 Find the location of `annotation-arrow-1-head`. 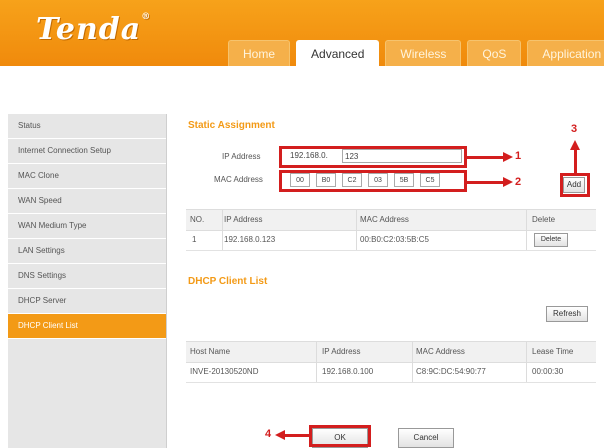

annotation-arrow-1-head is located at coordinates (508, 157).